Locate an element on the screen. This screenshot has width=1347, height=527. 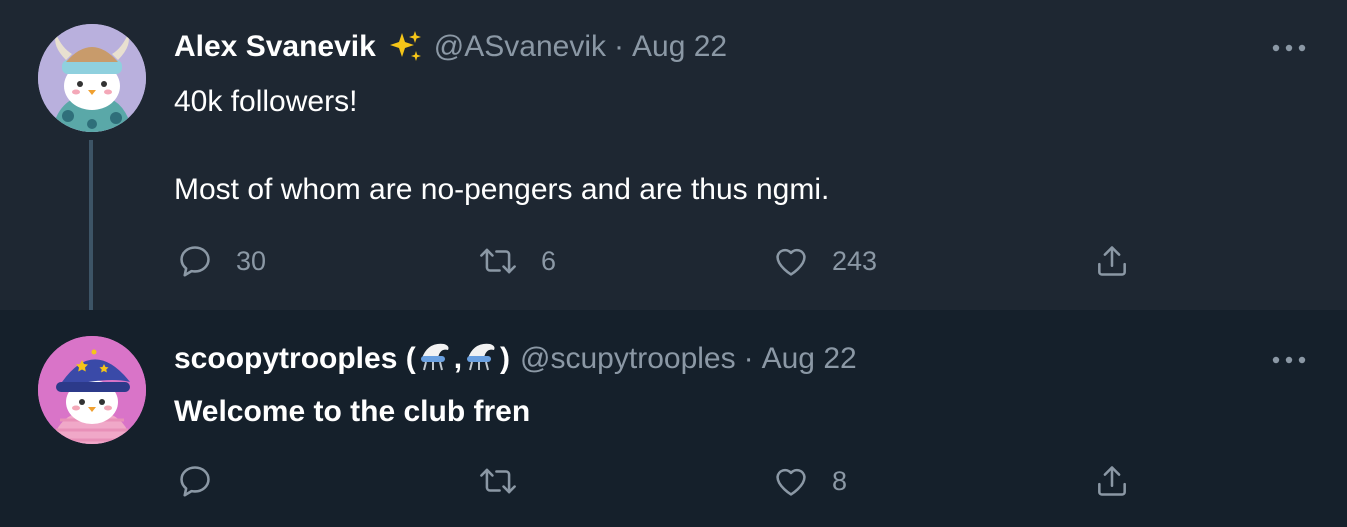
reply-button: 30 is located at coordinates (221, 261).